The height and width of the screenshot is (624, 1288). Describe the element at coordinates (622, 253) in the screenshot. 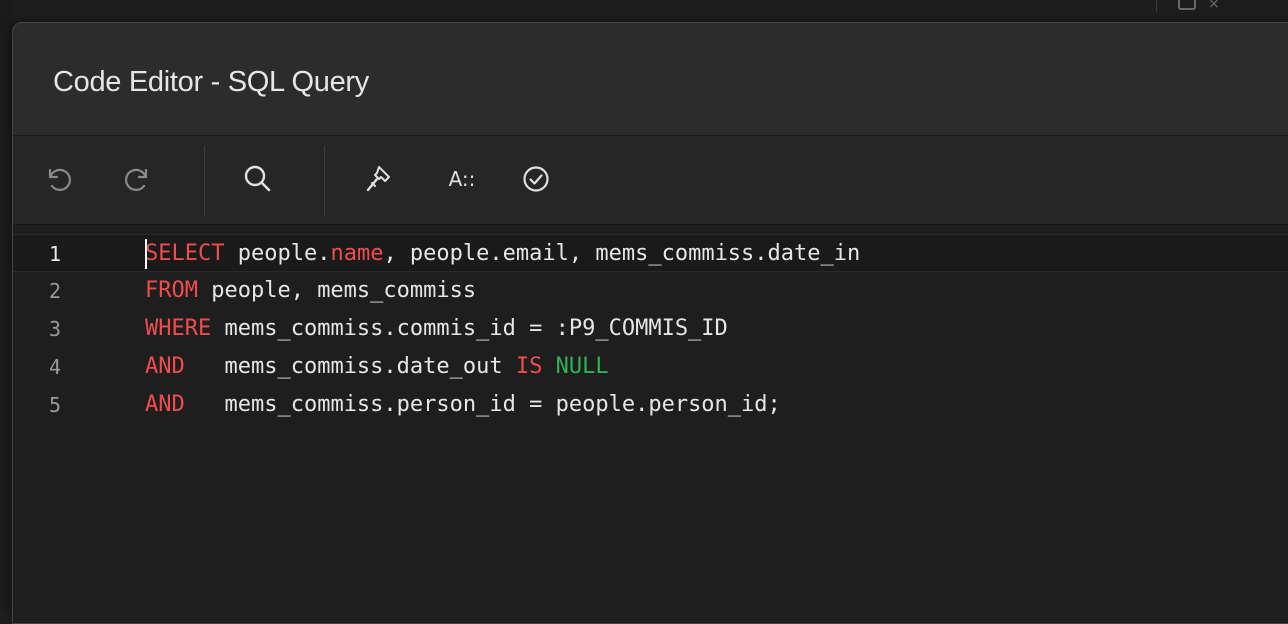

I see `sql-text: , people.email, mems_commiss.date_in` at that location.